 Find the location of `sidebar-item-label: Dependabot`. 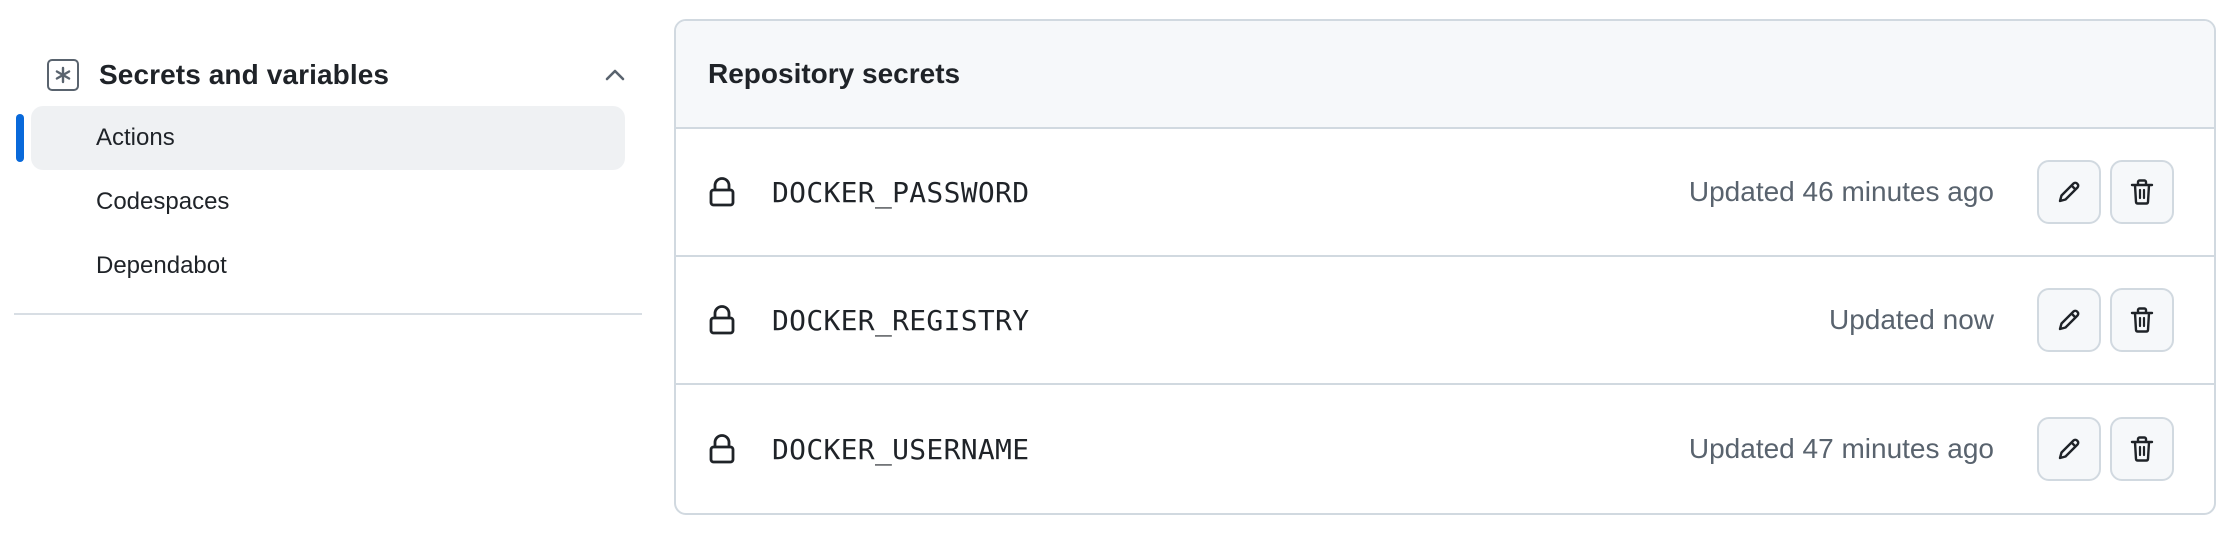

sidebar-item-label: Dependabot is located at coordinates (161, 265).